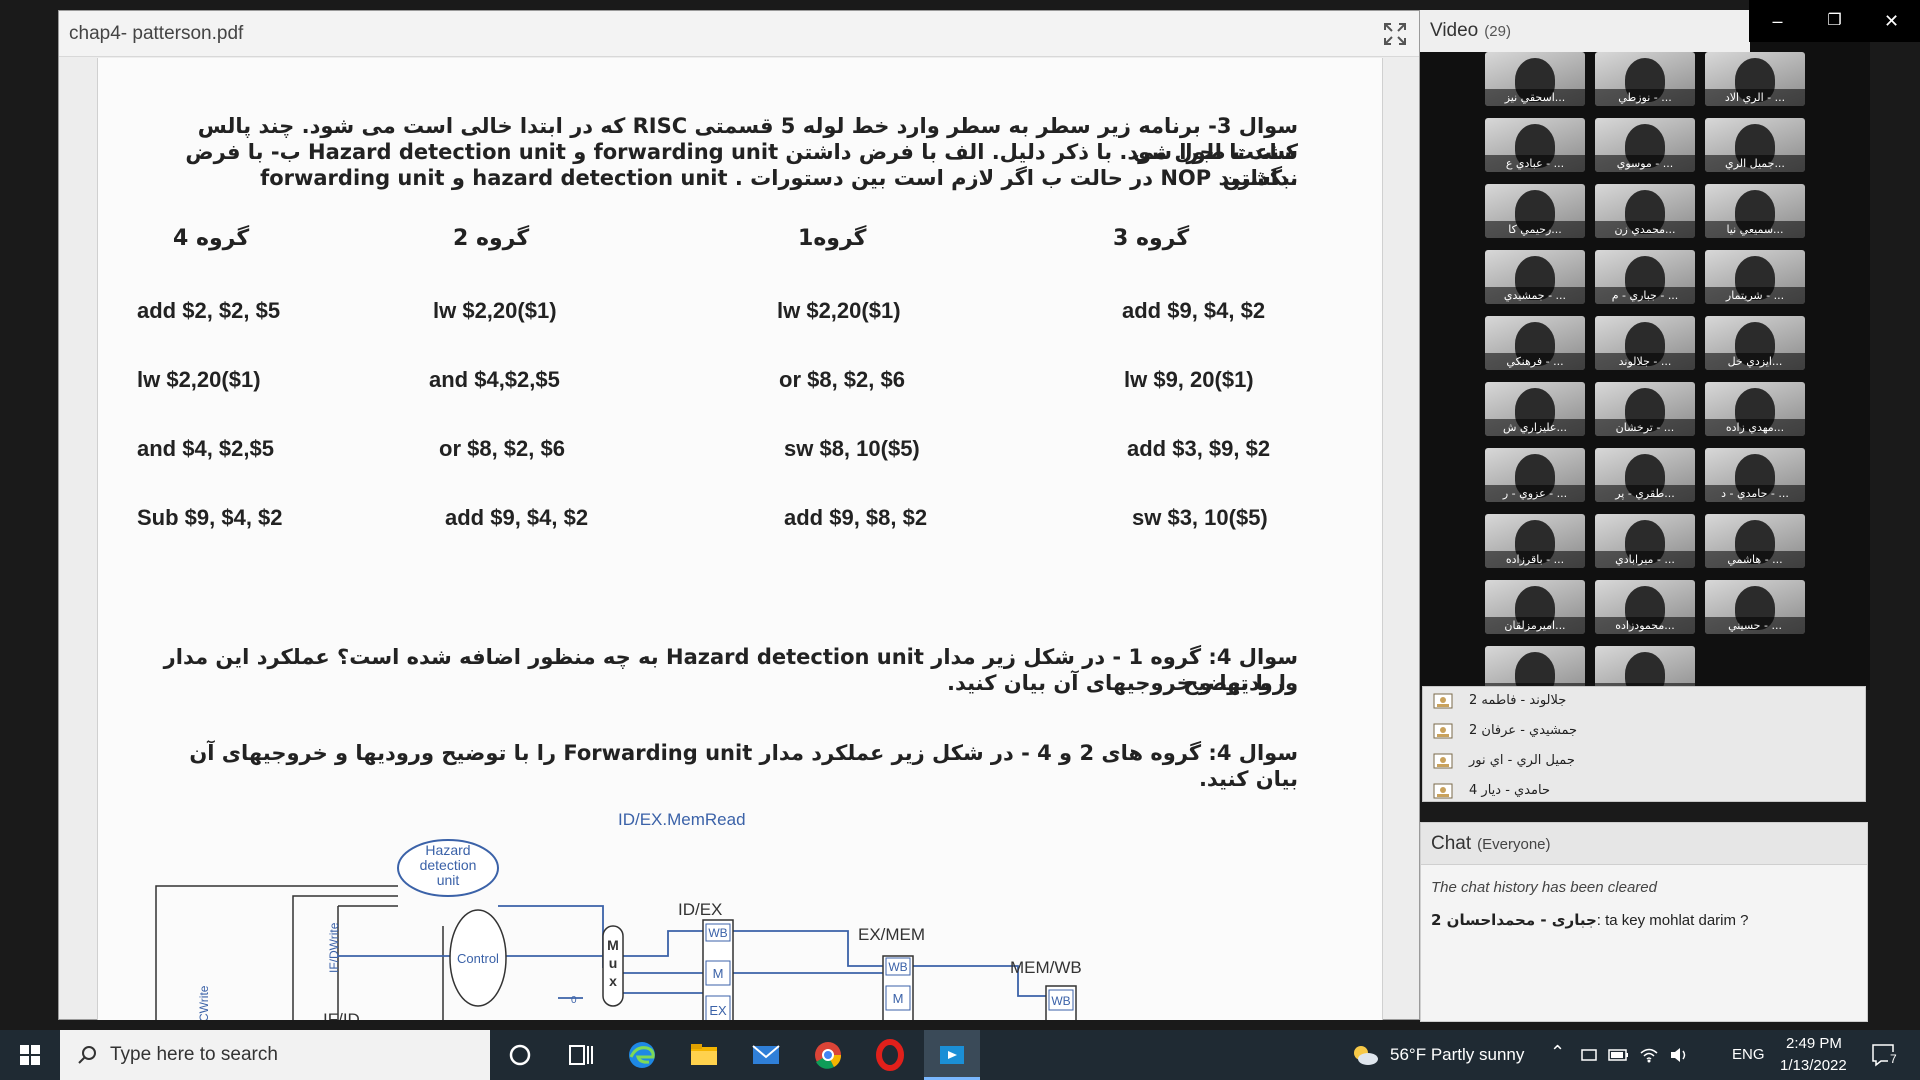  Describe the element at coordinates (1891, 21) in the screenshot. I see `close-button: ✕` at that location.